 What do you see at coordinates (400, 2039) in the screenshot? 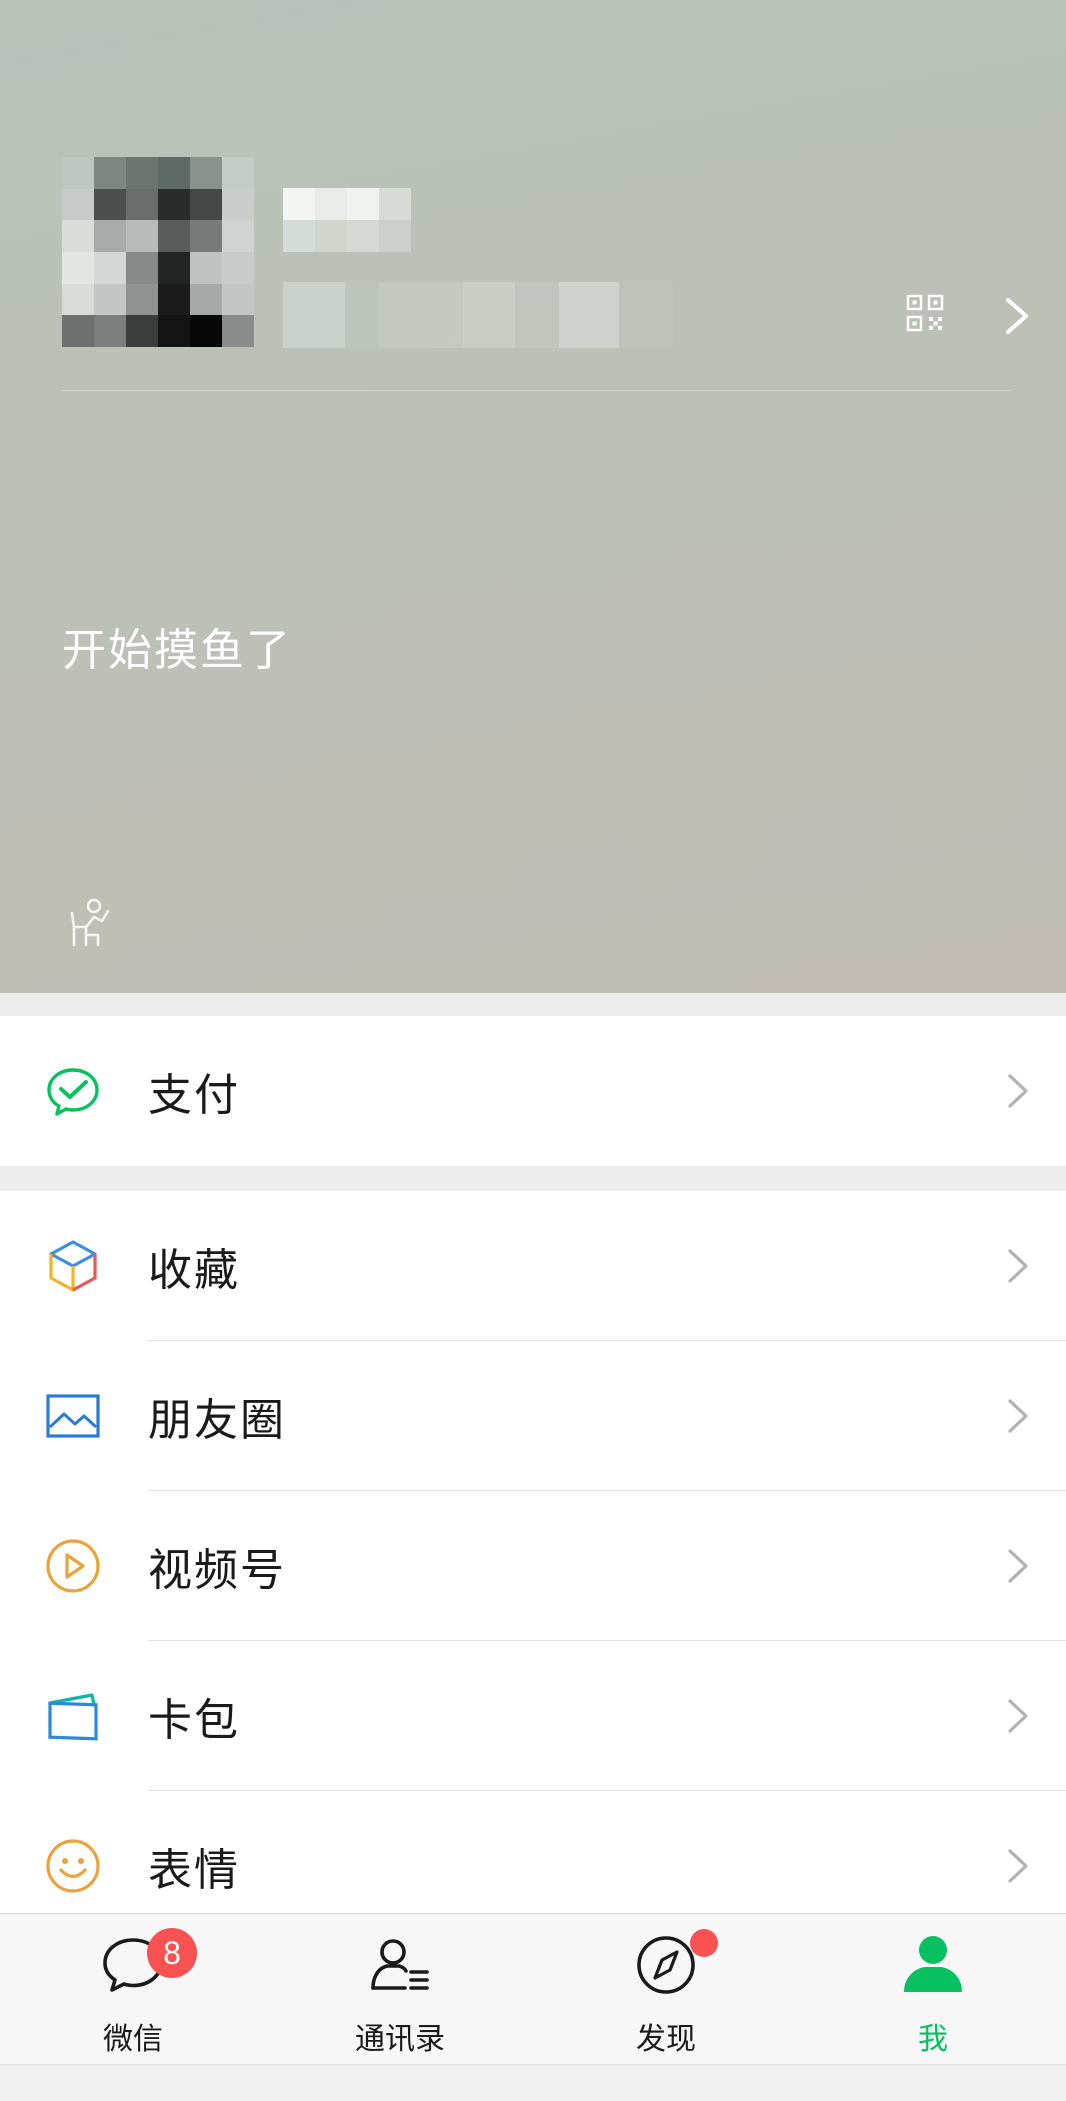
I see `tab-label: 通讯录` at bounding box center [400, 2039].